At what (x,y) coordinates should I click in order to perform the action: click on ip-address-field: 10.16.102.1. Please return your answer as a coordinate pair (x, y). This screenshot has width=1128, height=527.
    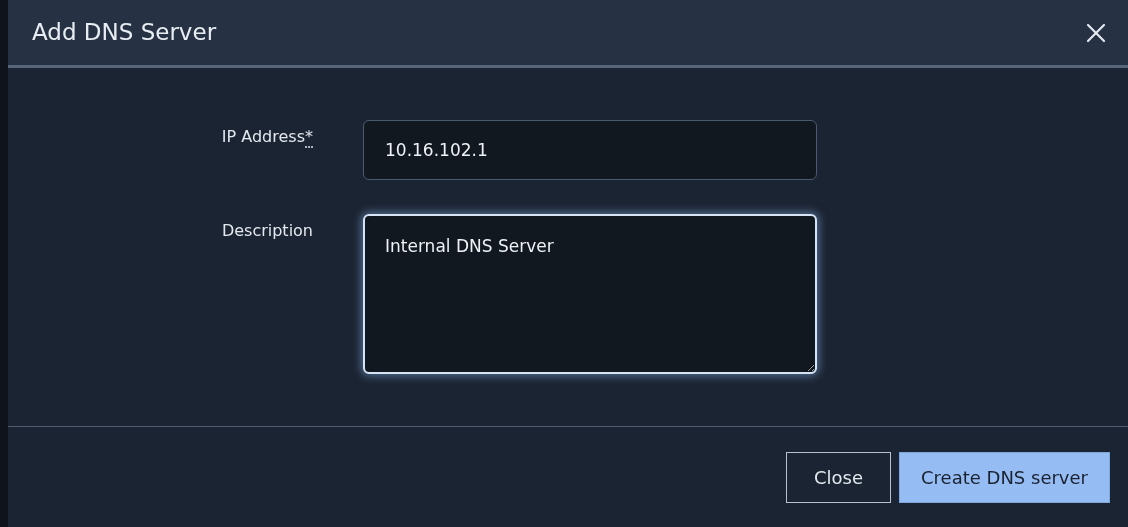
    Looking at the image, I should click on (590, 150).